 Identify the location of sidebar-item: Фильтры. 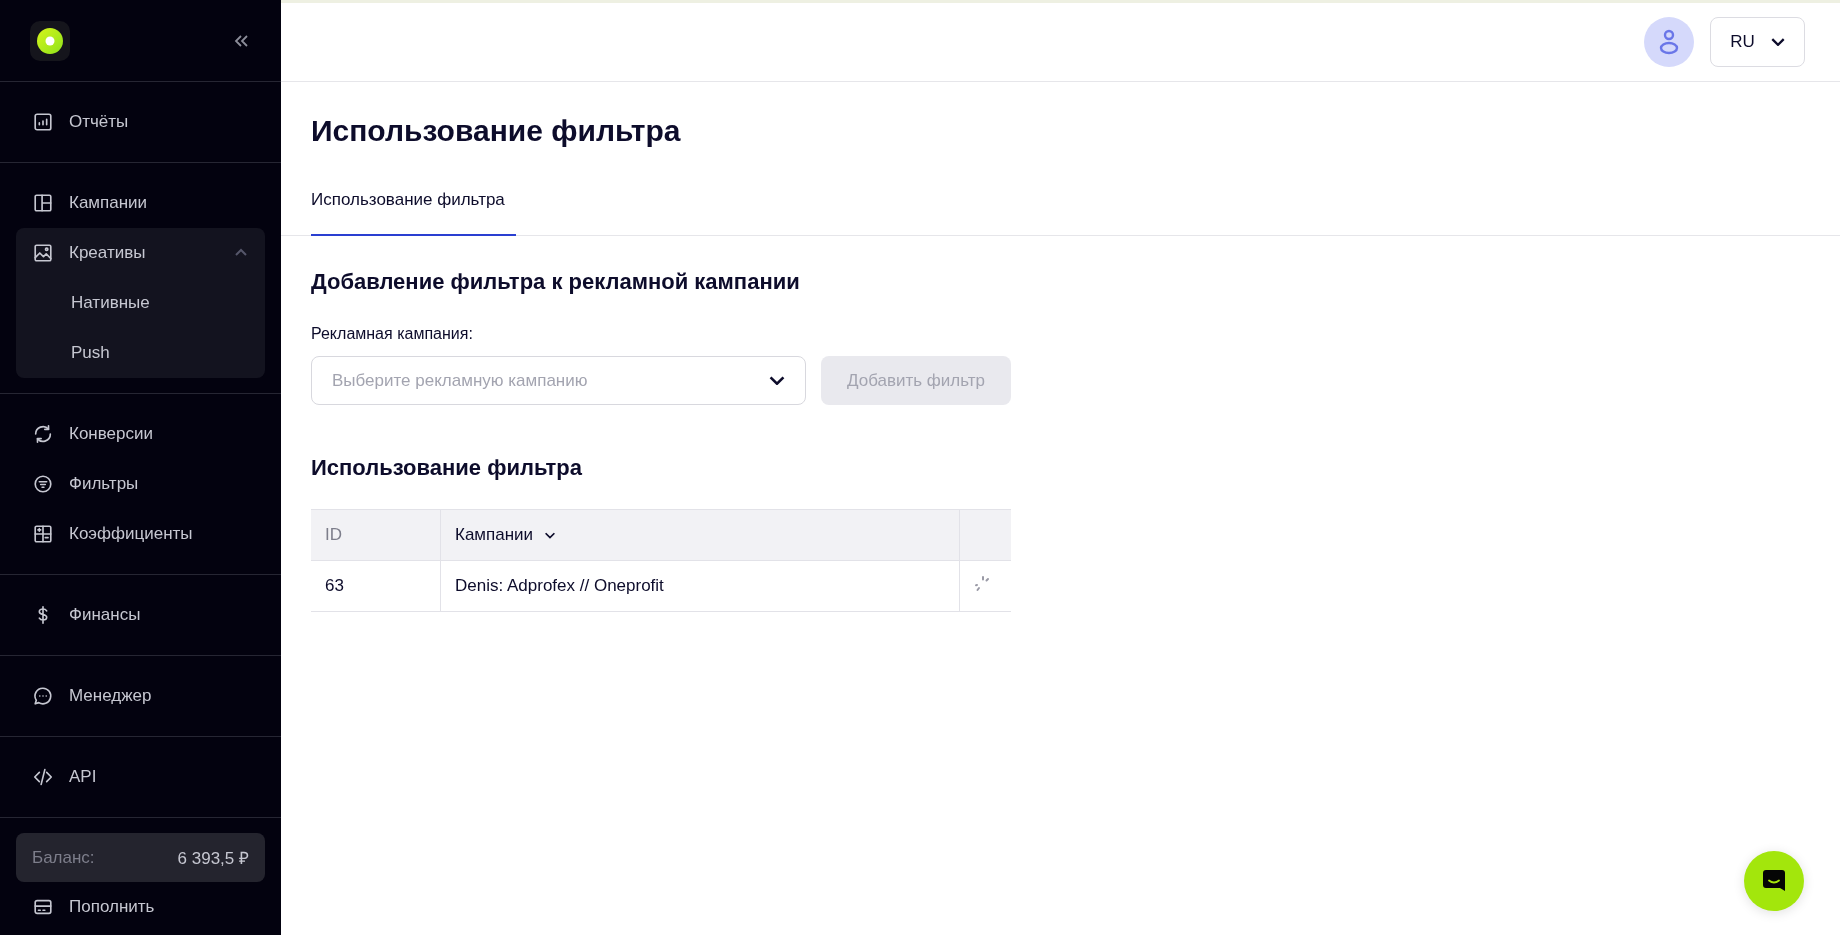
(140, 484).